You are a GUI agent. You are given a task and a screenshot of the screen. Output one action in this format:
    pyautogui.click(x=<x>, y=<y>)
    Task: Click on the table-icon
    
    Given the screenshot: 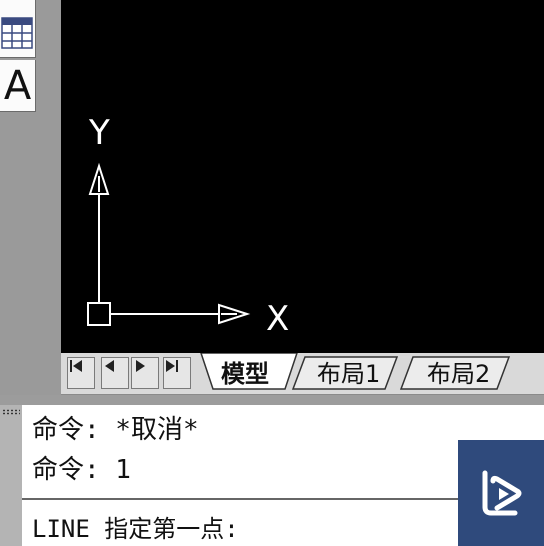 What is the action you would take?
    pyautogui.click(x=17, y=33)
    